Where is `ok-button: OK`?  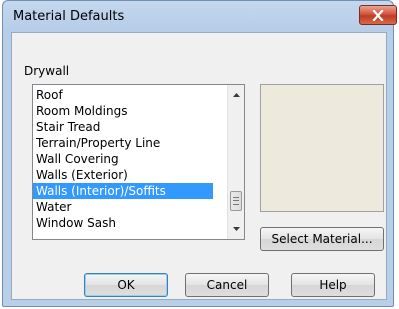 ok-button: OK is located at coordinates (126, 285).